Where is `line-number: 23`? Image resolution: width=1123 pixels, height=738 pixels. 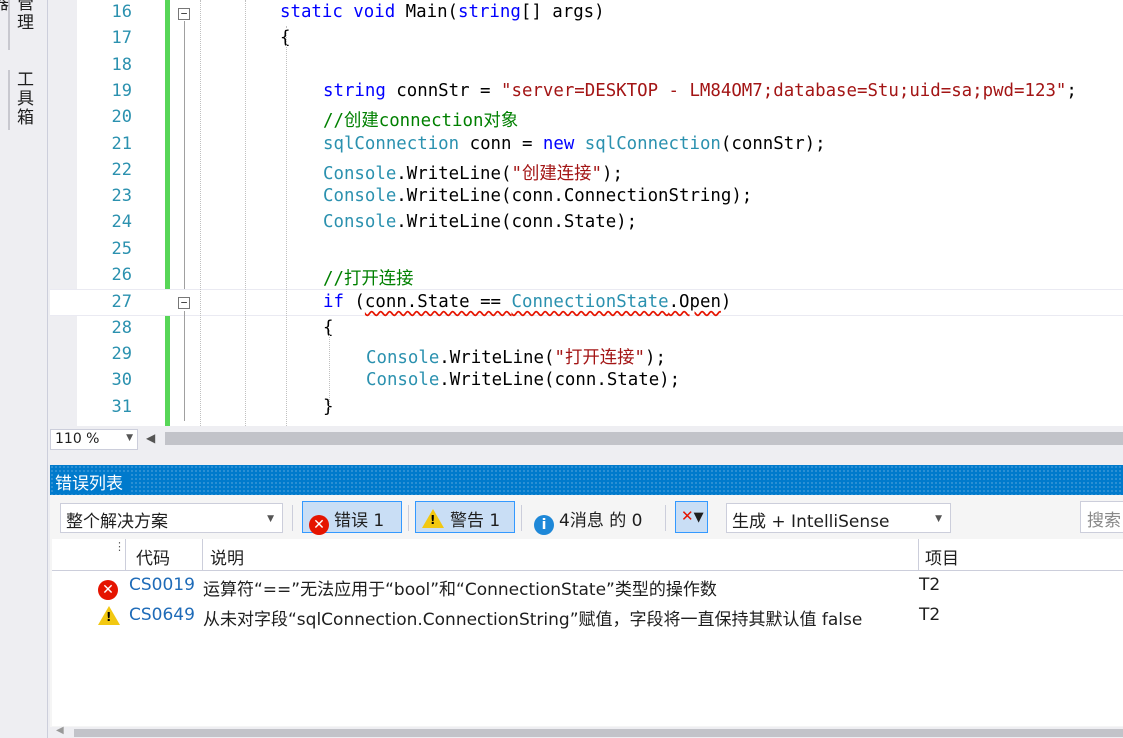
line-number: 23 is located at coordinates (121, 196).